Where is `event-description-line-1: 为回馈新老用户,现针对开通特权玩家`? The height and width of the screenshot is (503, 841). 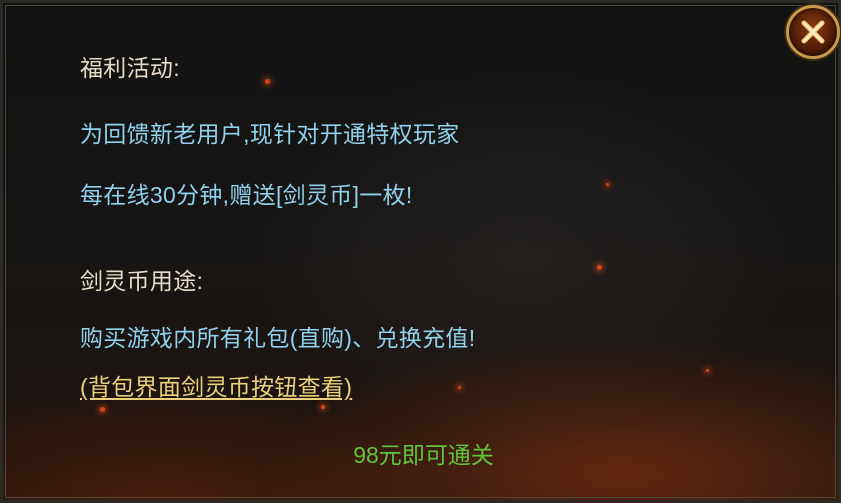
event-description-line-1: 为回馈新老用户,现针对开通特权玩家 is located at coordinates (270, 134).